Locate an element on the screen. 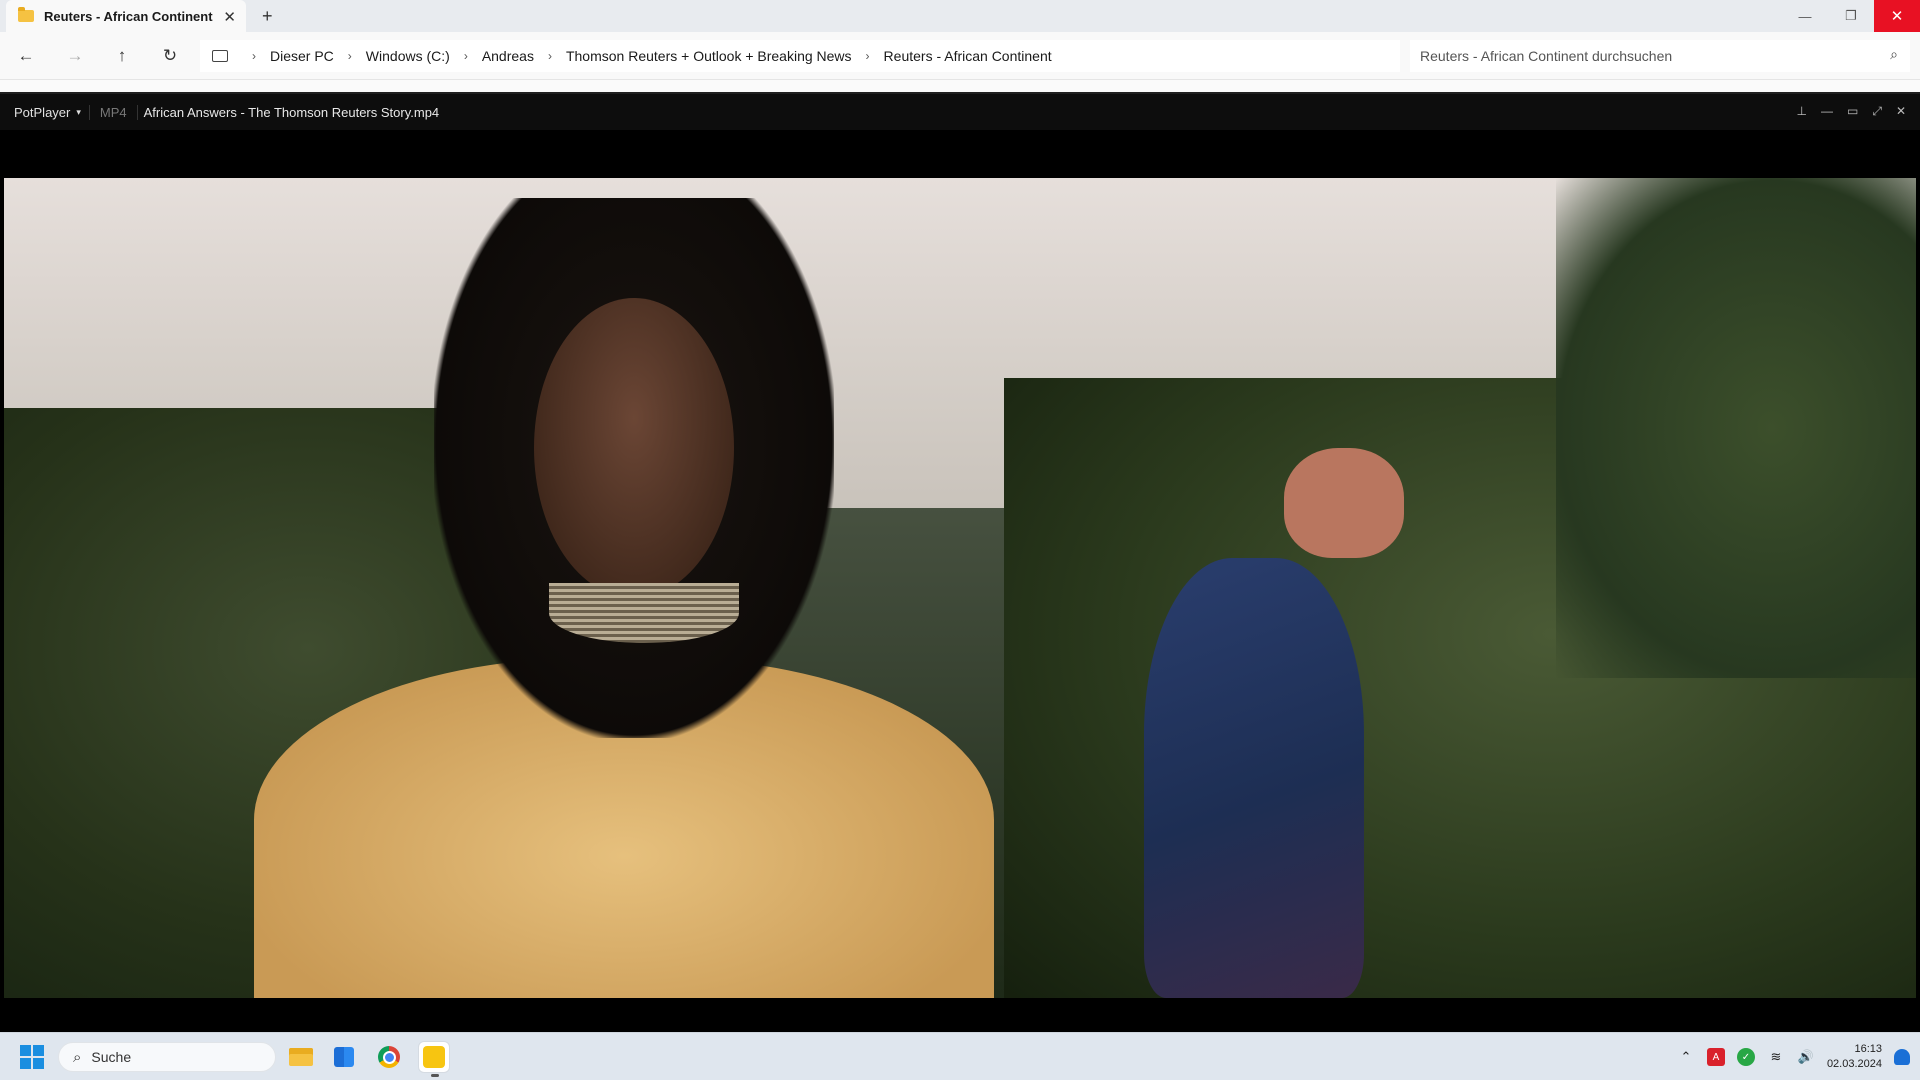 Image resolution: width=1920 pixels, height=1080 pixels. restore-button: ❐ is located at coordinates (1851, 16).